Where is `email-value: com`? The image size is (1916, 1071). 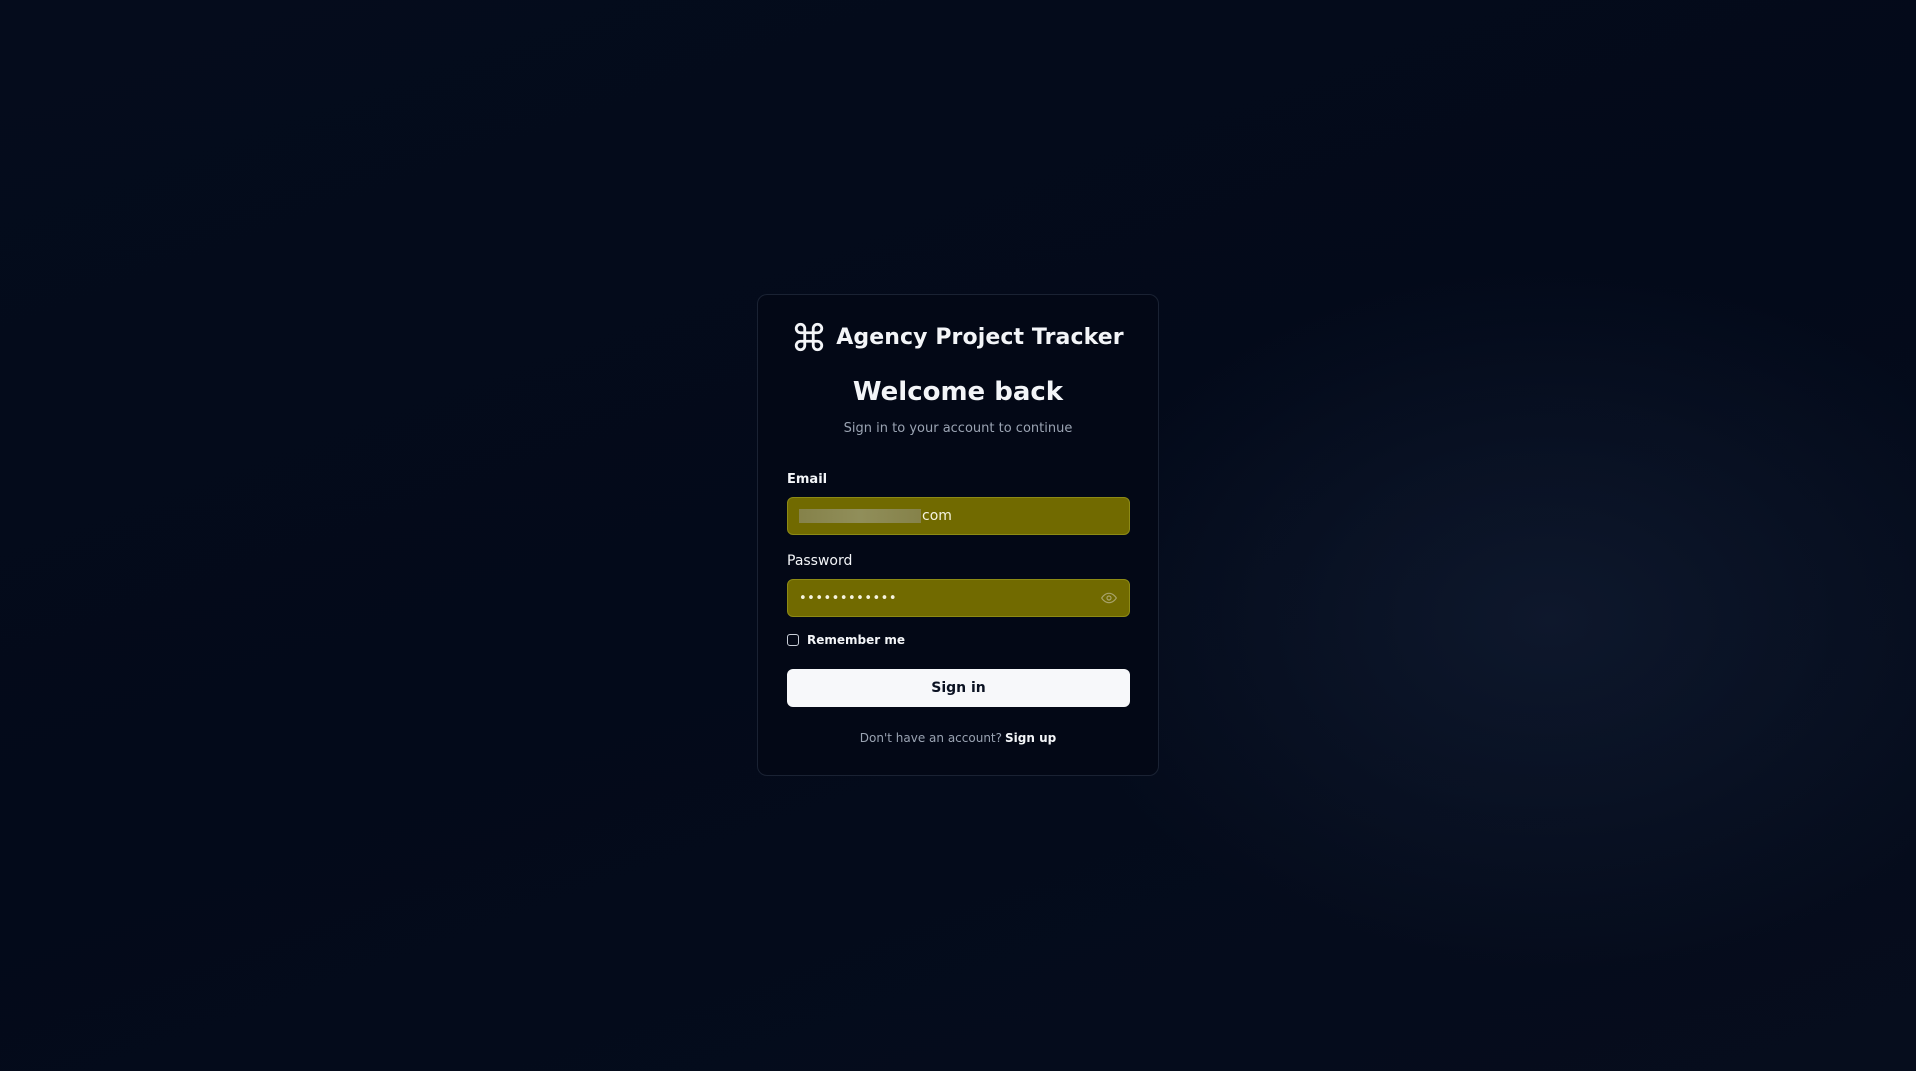
email-value: com is located at coordinates (875, 516).